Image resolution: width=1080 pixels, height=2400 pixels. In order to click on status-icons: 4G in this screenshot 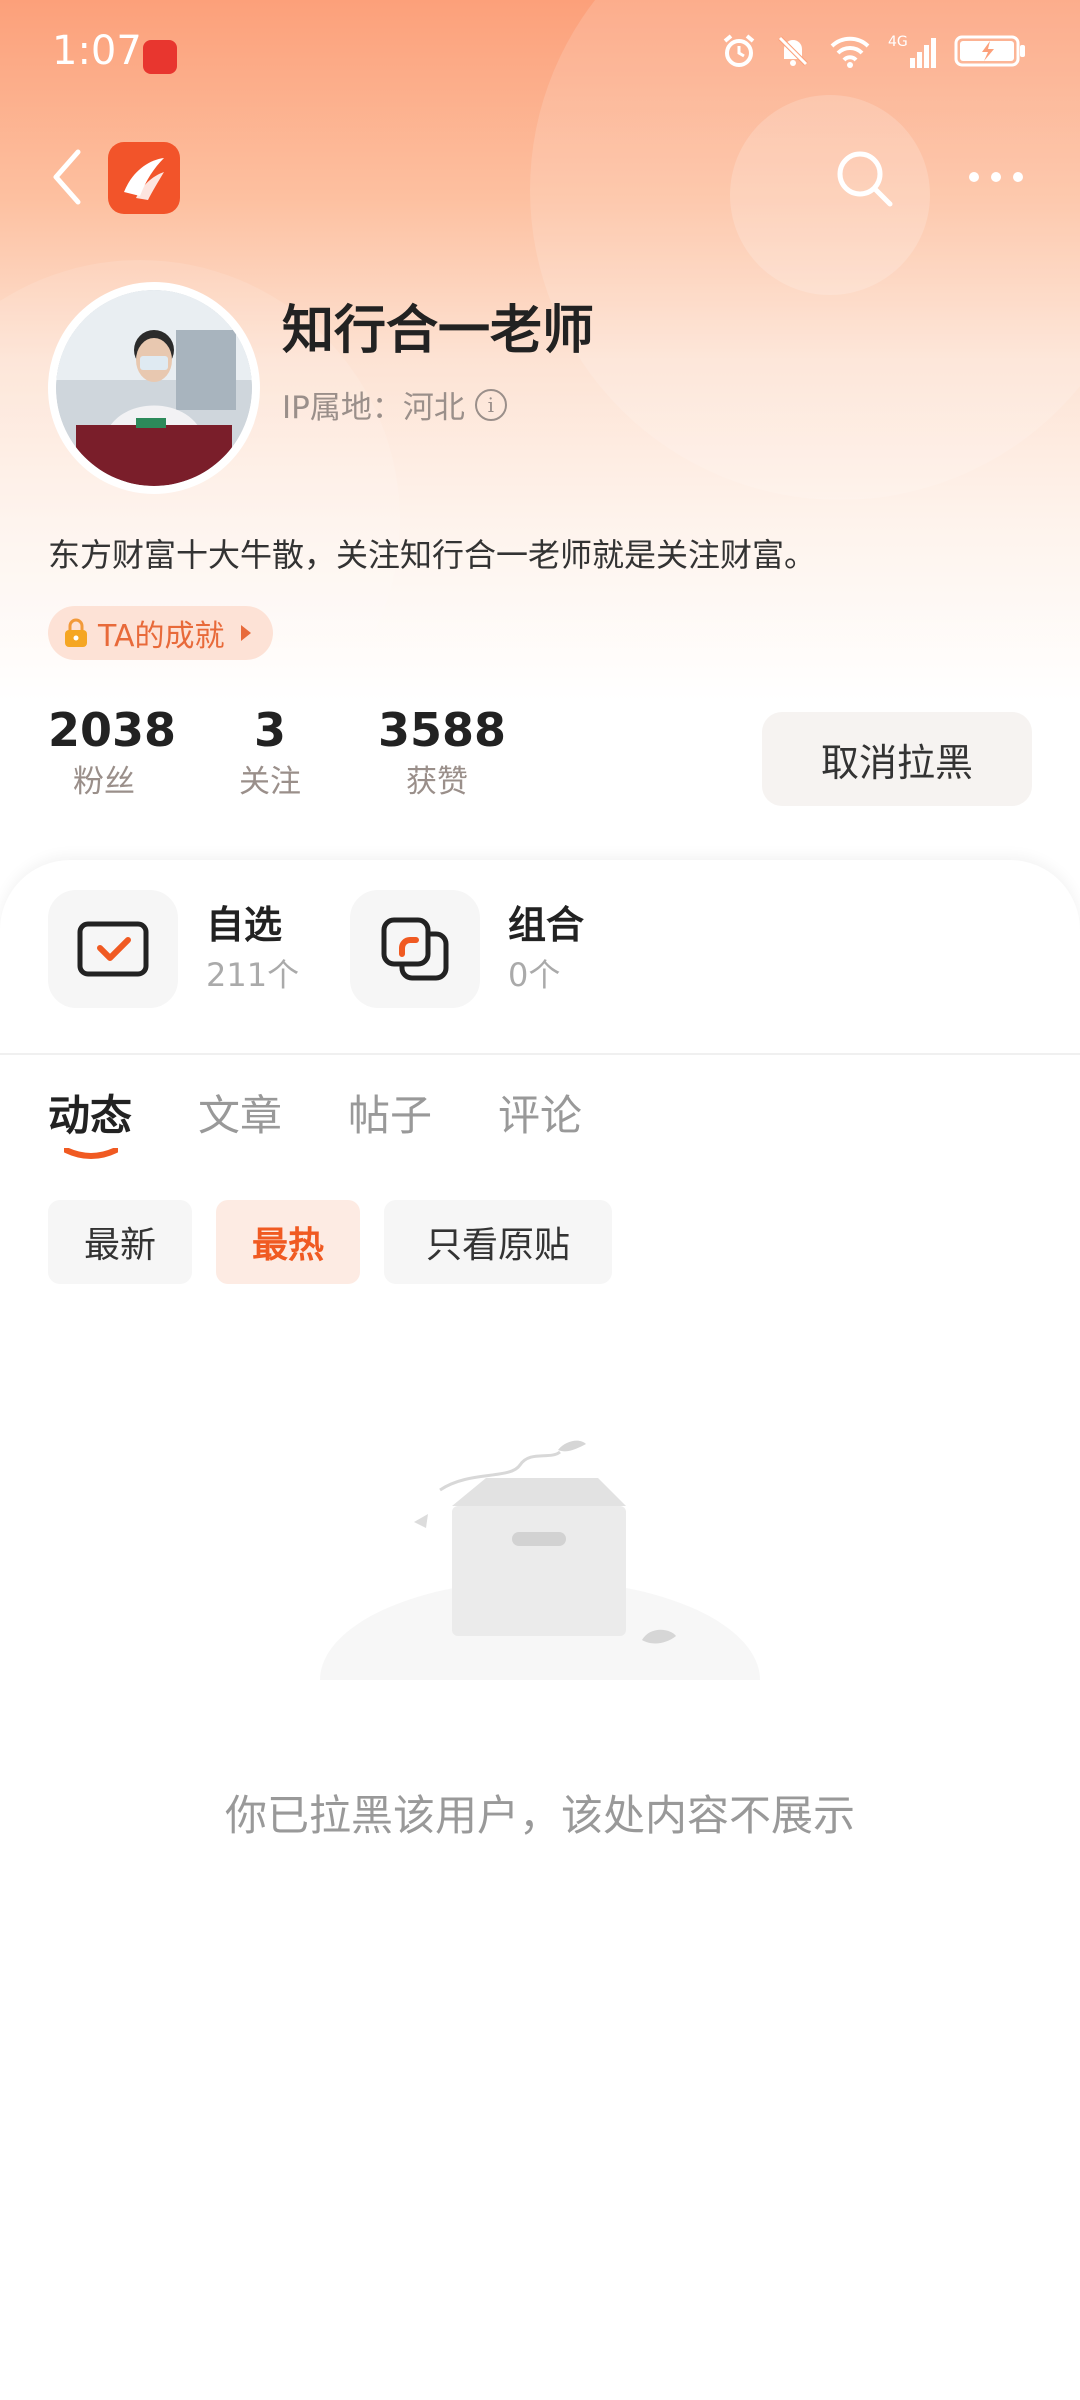, I will do `click(874, 51)`.